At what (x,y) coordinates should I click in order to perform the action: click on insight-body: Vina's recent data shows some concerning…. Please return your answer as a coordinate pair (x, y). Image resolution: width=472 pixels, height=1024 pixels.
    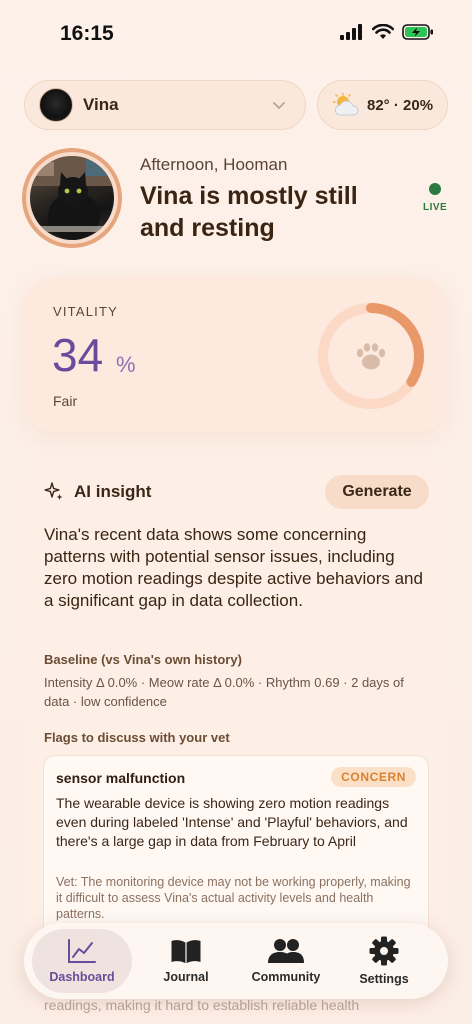
    Looking at the image, I should click on (233, 567).